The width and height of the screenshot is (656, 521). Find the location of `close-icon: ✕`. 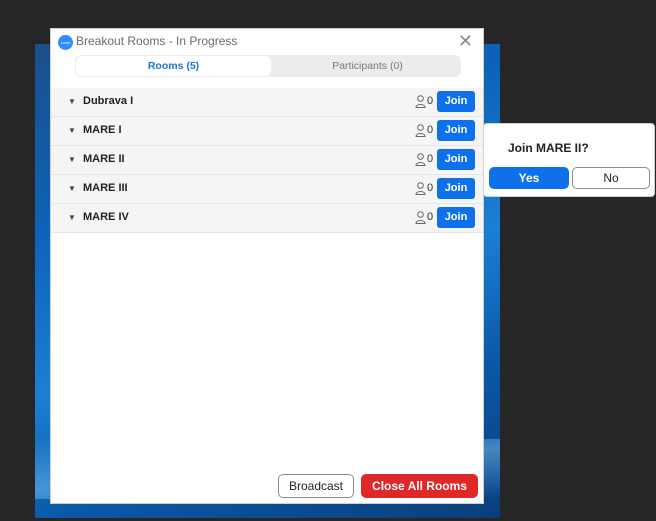

close-icon: ✕ is located at coordinates (465, 41).